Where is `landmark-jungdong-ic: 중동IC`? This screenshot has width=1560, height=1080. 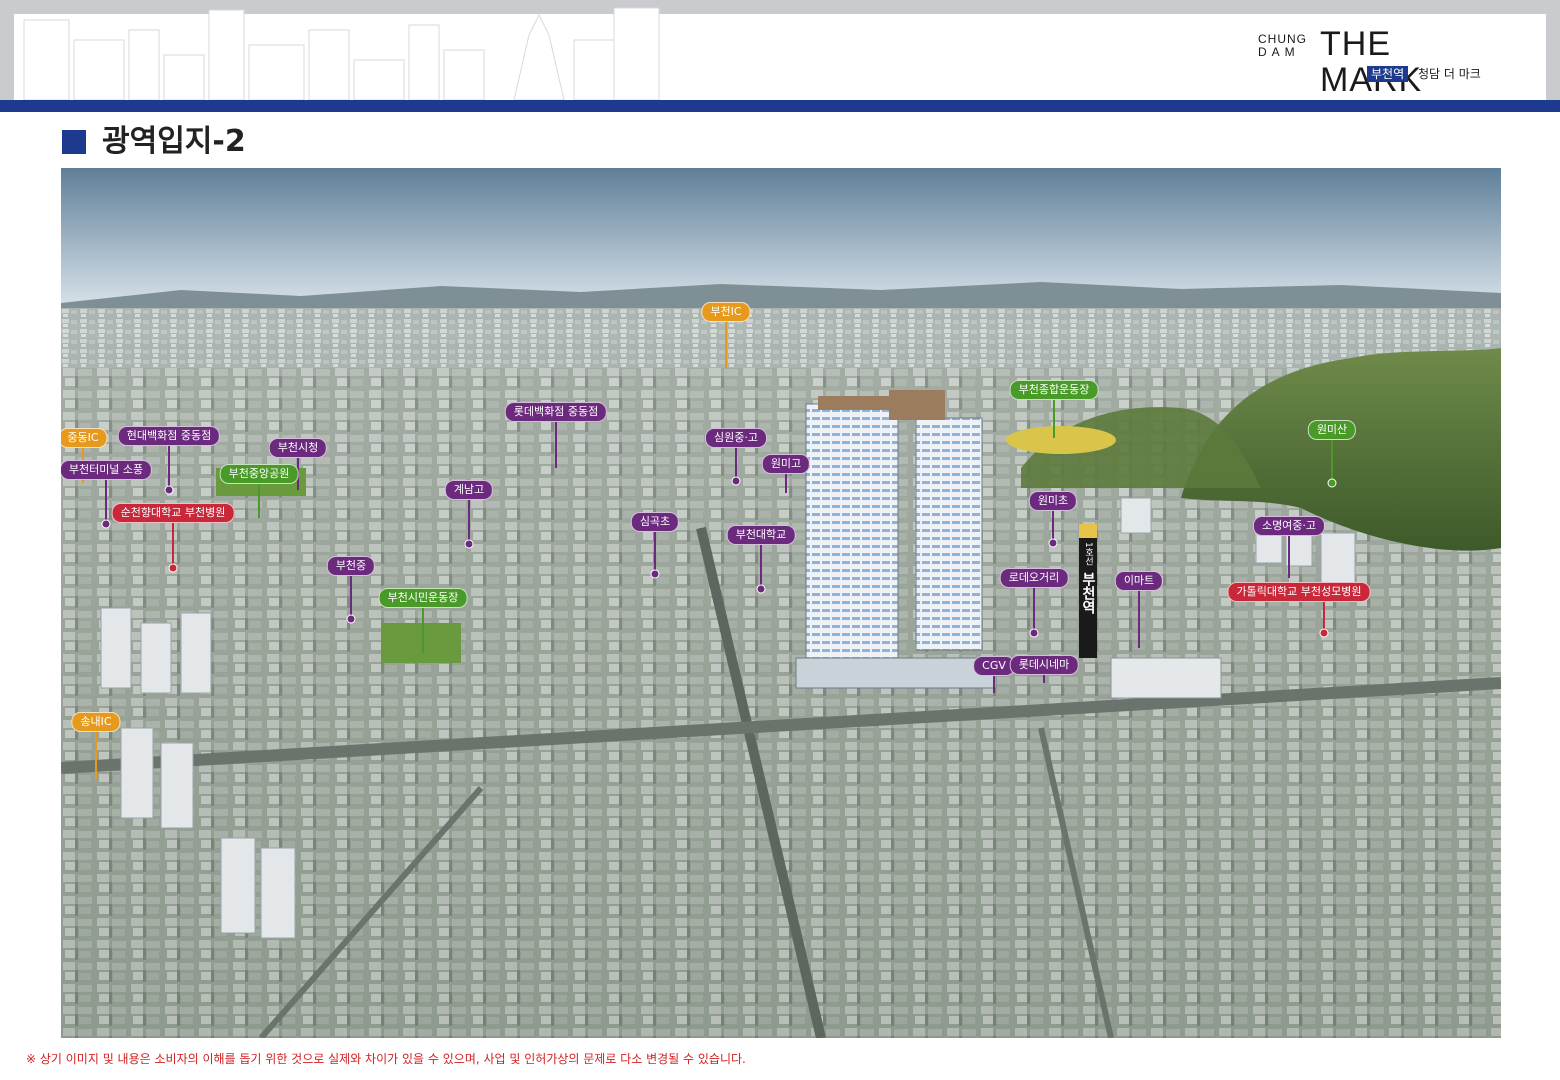 landmark-jungdong-ic: 중동IC is located at coordinates (84, 438).